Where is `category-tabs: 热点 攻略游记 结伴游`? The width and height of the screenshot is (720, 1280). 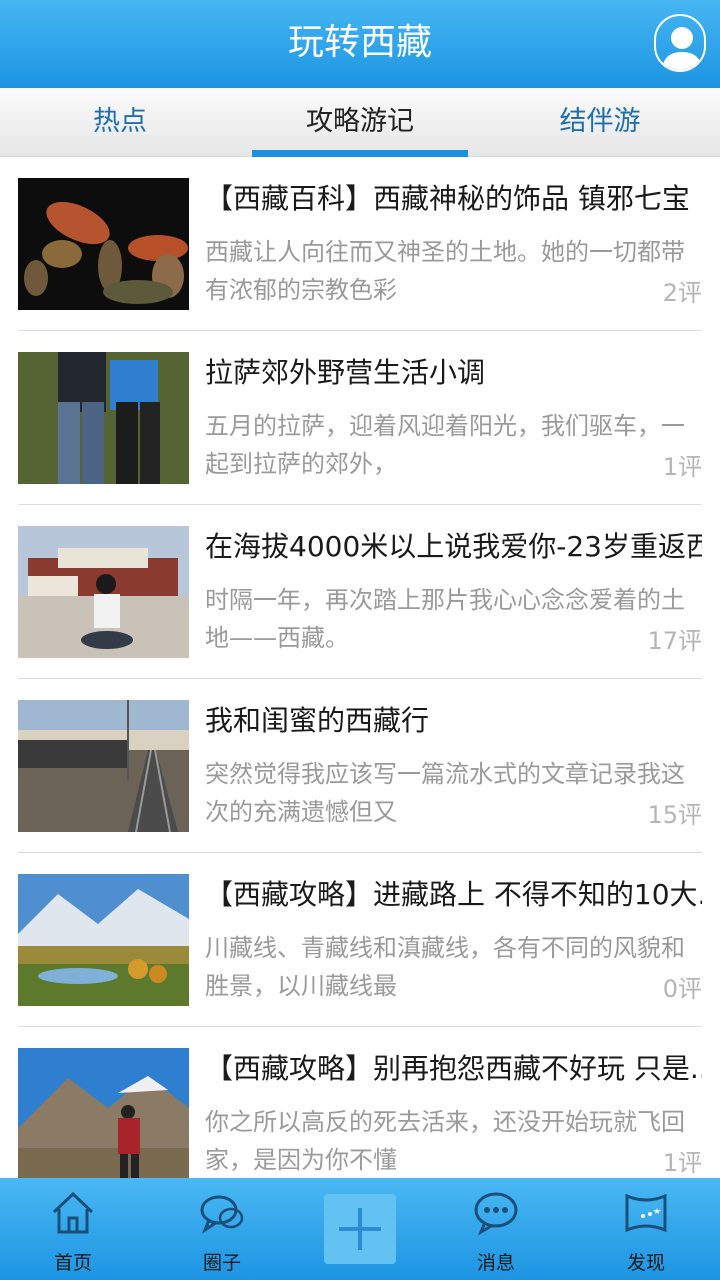
category-tabs: 热点 攻略游记 结伴游 is located at coordinates (360, 122).